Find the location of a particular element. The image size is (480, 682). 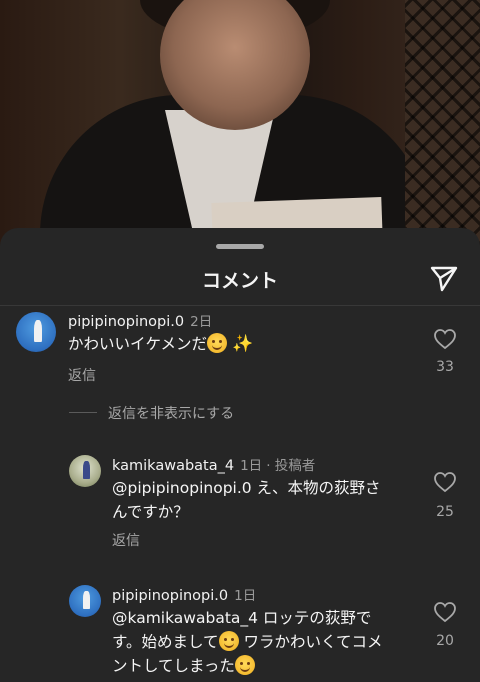

sparkles-emoji: ✨ is located at coordinates (242, 344).